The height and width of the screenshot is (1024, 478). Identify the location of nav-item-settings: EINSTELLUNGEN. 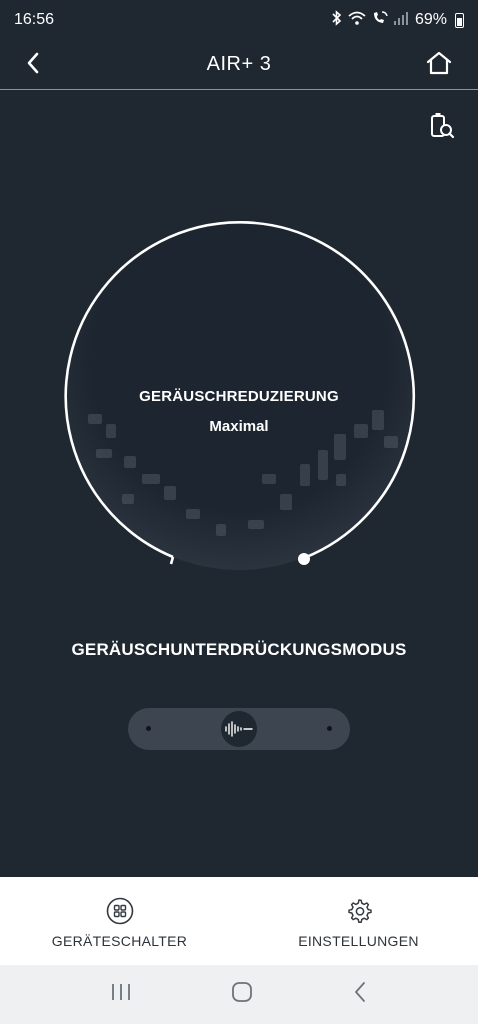
(358, 921).